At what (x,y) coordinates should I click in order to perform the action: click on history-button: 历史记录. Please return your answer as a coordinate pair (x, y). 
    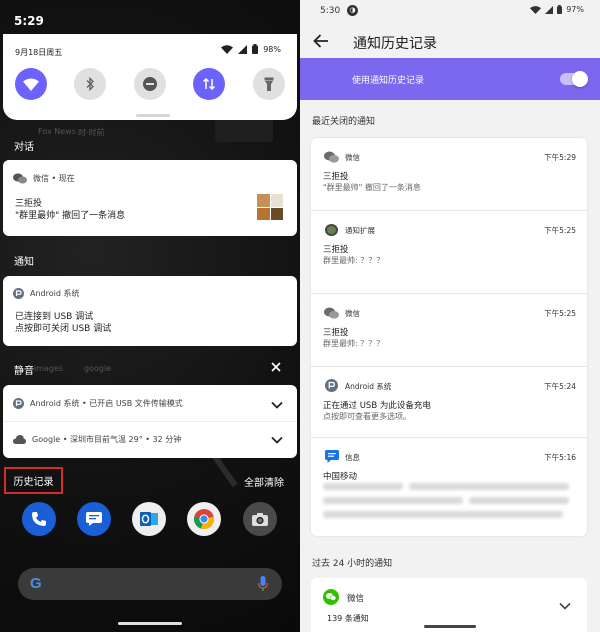
    Looking at the image, I should click on (33, 480).